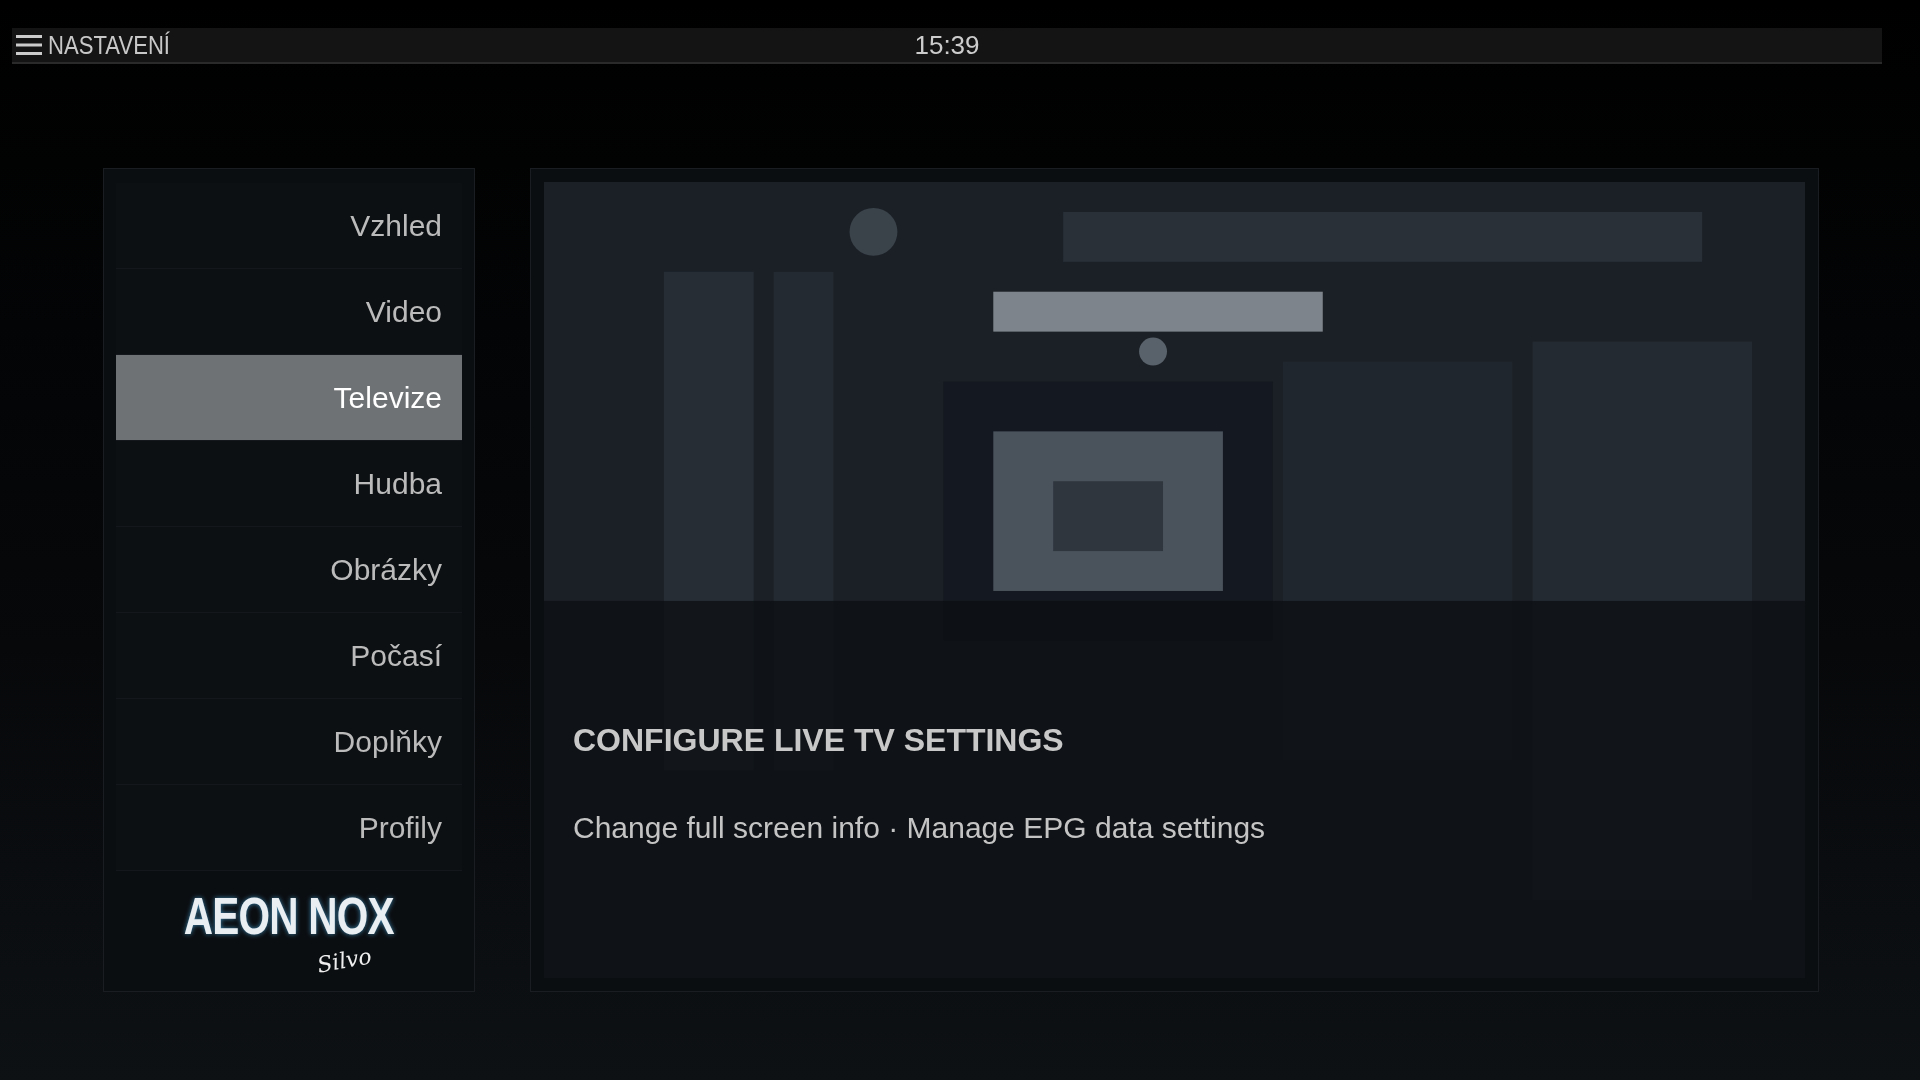 The height and width of the screenshot is (1080, 1920). I want to click on page-title: NASTAVENÍ, so click(109, 45).